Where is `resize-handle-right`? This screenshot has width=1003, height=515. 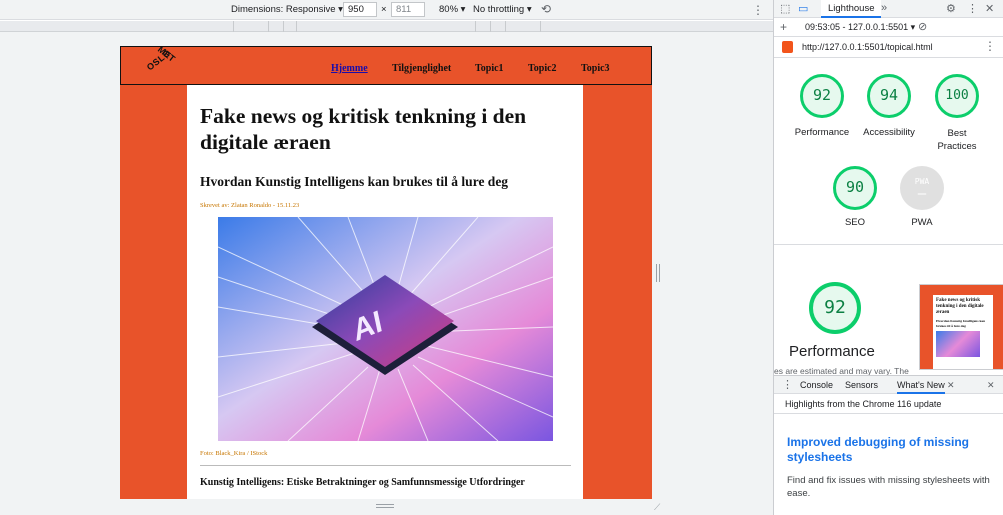
resize-handle-right is located at coordinates (658, 273).